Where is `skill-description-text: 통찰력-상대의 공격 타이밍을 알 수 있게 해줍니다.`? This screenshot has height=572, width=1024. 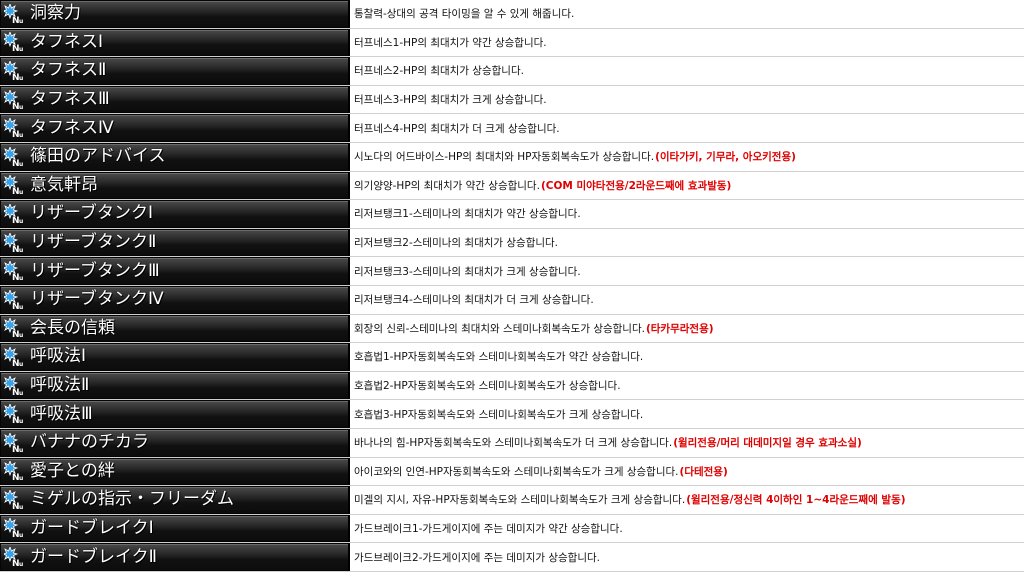 skill-description-text: 통찰력-상대의 공격 타이밍을 알 수 있게 해줍니다. is located at coordinates (464, 14).